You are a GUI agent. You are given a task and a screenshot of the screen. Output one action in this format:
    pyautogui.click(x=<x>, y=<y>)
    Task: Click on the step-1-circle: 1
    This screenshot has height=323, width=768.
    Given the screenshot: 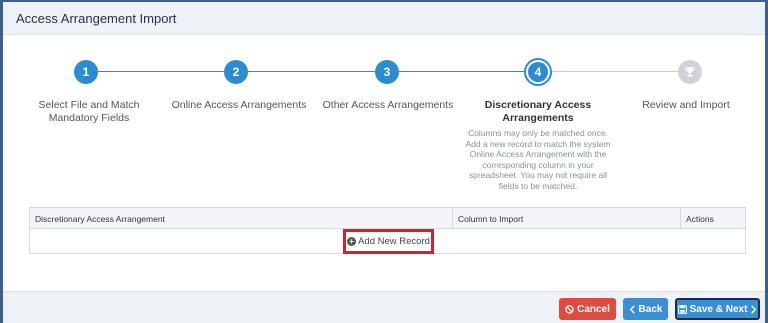 What is the action you would take?
    pyautogui.click(x=86, y=72)
    